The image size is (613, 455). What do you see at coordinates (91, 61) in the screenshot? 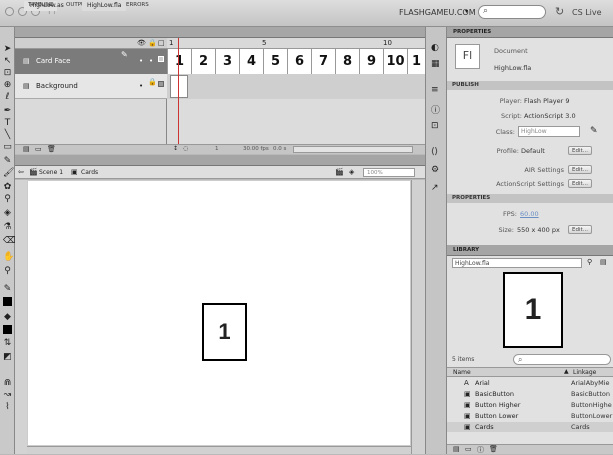
I see `layer-card-face: ▤ Card Face ✎ • •` at bounding box center [91, 61].